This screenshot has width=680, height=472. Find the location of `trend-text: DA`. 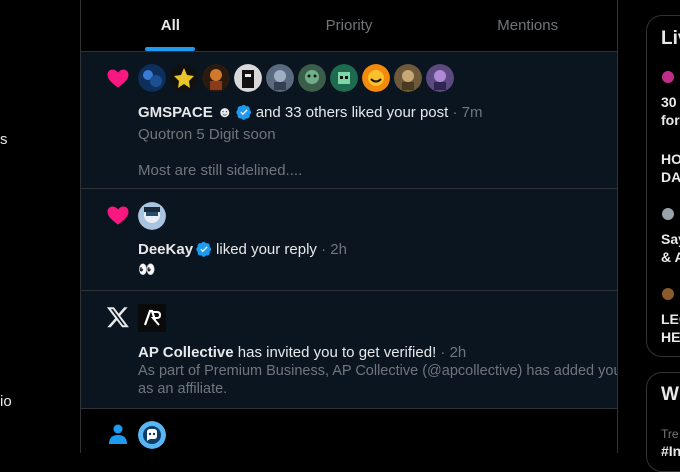

trend-text: DA is located at coordinates (670, 177).